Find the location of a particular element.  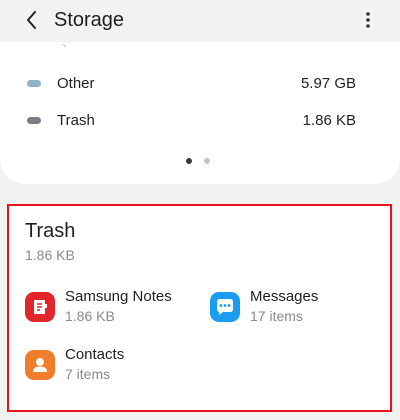

app-detail: 17 items is located at coordinates (276, 316).